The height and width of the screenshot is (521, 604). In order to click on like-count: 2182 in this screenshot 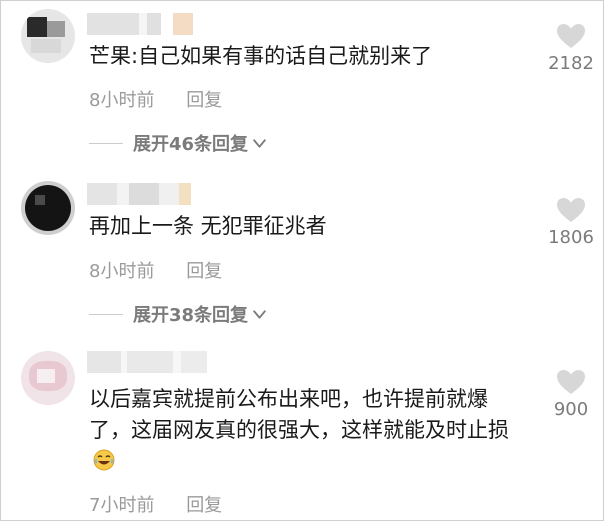, I will do `click(571, 63)`.